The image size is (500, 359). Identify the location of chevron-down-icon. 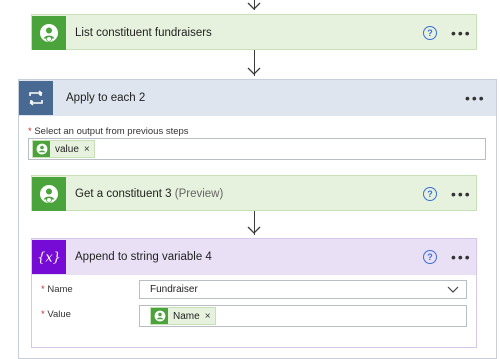
(453, 290).